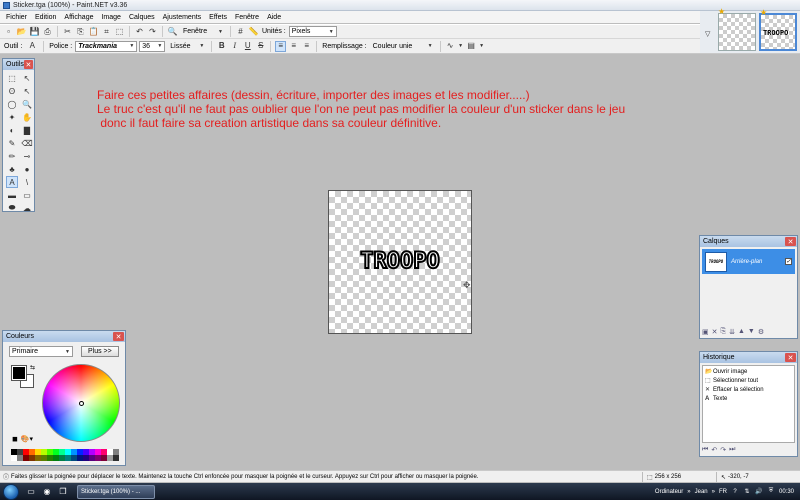 The width and height of the screenshot is (800, 500). I want to click on clone-stamp-tool-icon: ♣, so click(12, 169).